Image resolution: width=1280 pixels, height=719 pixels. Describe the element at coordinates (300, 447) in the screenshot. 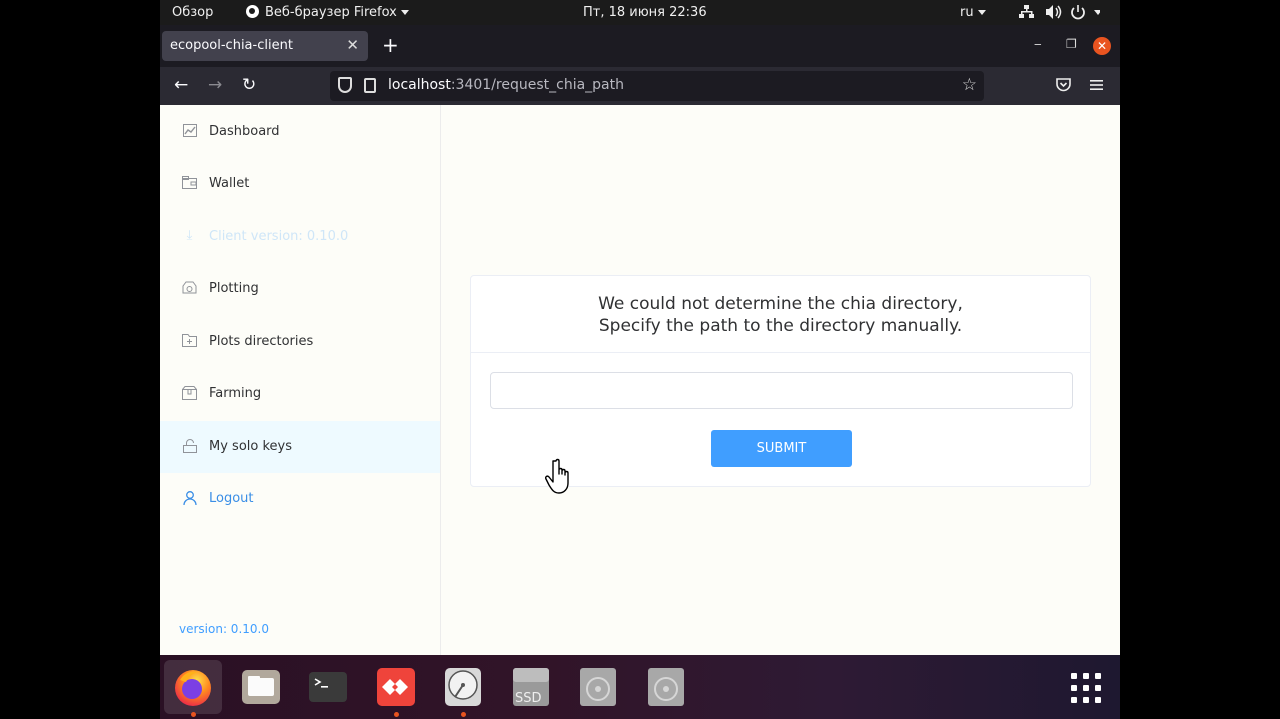

I see `sidebar-item-my-solo-keys: My solo keys` at that location.